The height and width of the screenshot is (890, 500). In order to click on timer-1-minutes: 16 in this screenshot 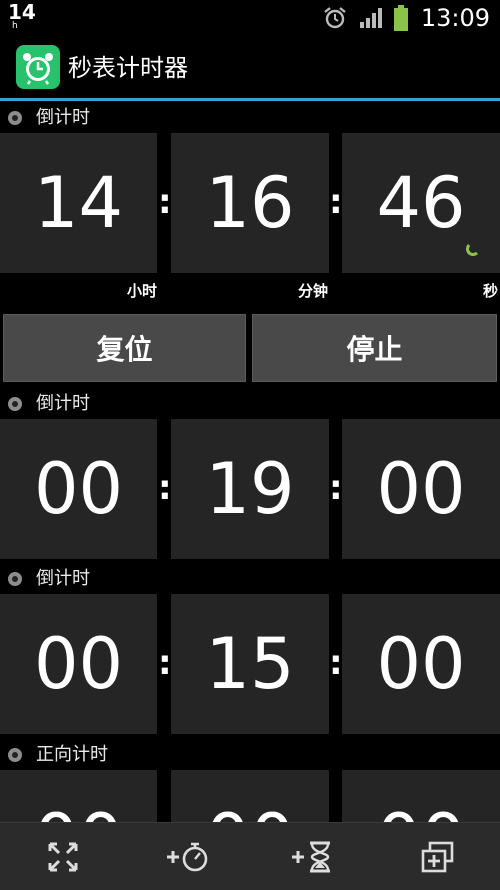, I will do `click(250, 203)`.